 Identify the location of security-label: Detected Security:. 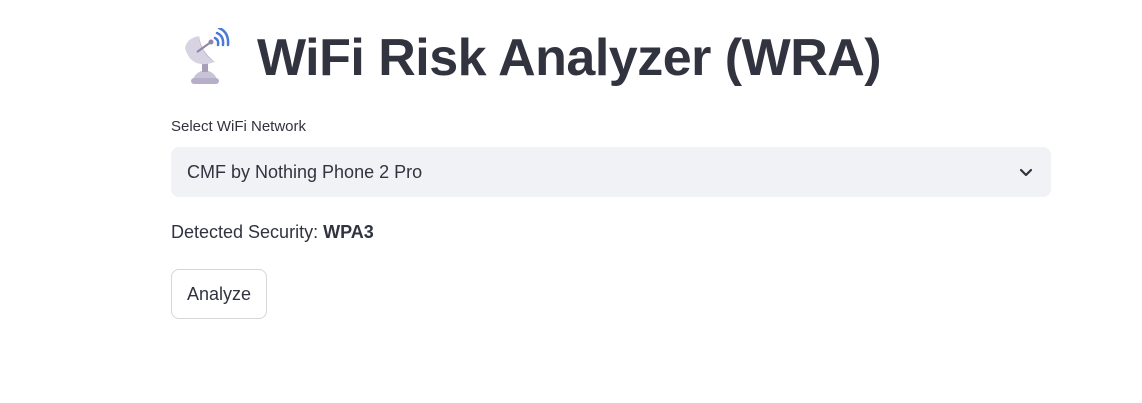
(245, 232).